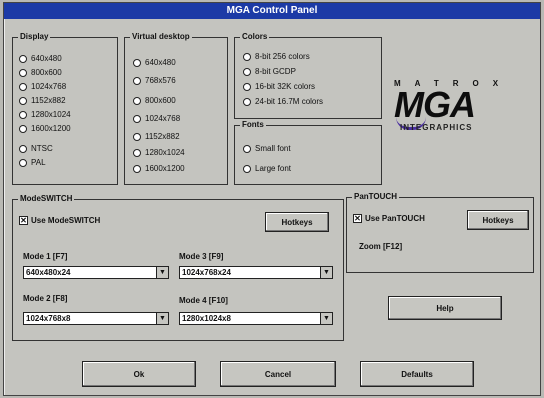  What do you see at coordinates (436, 127) in the screenshot?
I see `logo-subtitle: INTEGRAPHICS` at bounding box center [436, 127].